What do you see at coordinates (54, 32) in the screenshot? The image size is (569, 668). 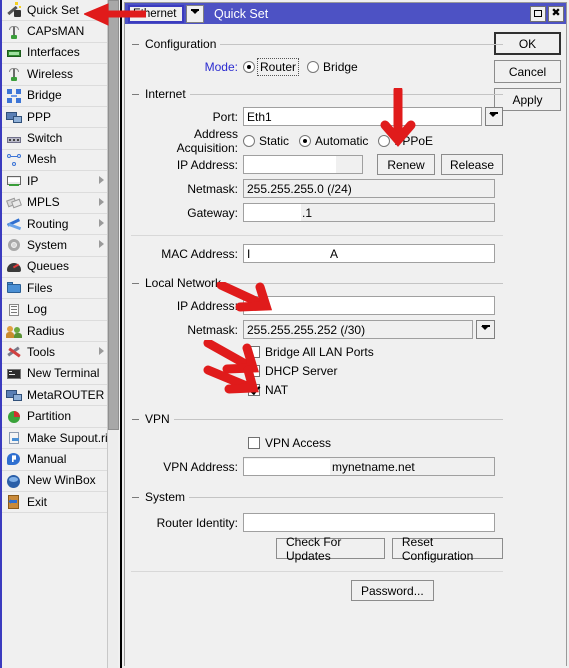 I see `sidebar-item-capsman: CAPsMAN` at bounding box center [54, 32].